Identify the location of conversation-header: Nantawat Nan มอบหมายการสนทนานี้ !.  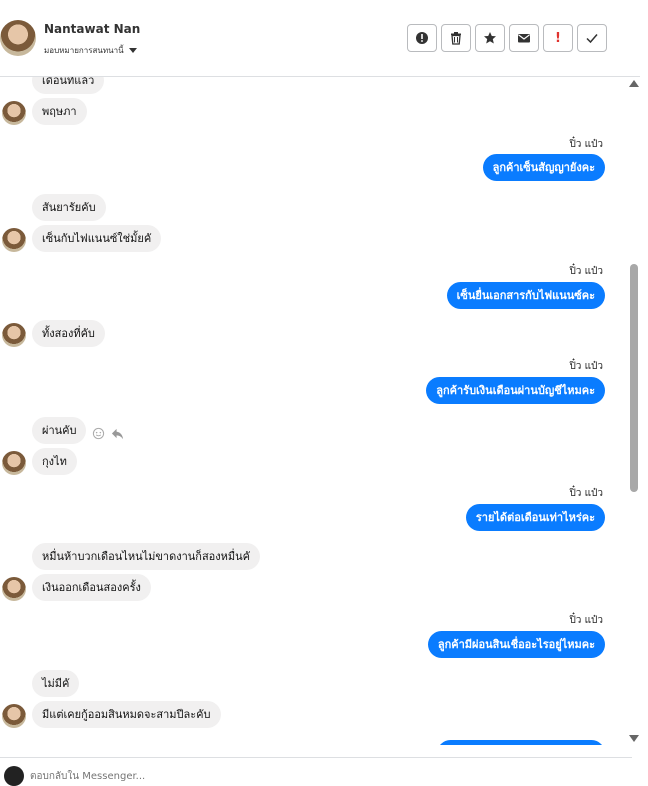
(320, 38).